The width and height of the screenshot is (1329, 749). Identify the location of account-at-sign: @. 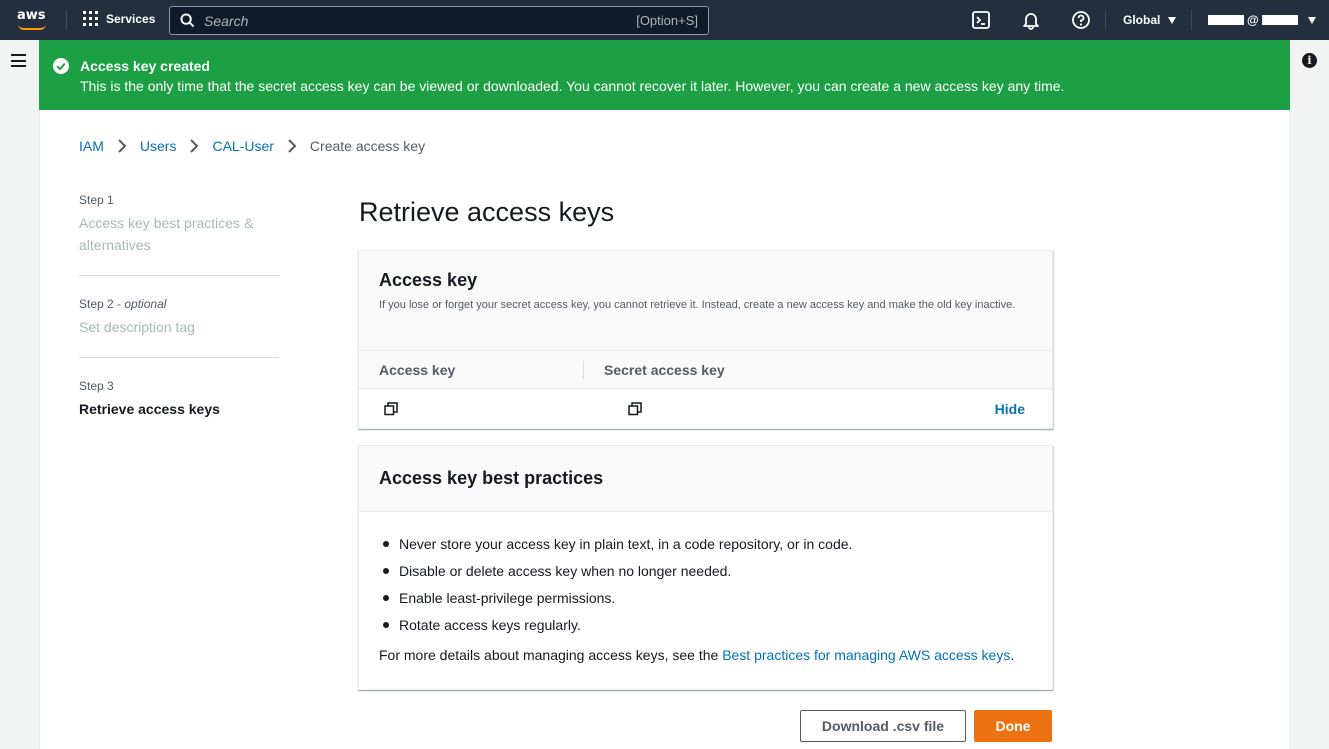
(1253, 20).